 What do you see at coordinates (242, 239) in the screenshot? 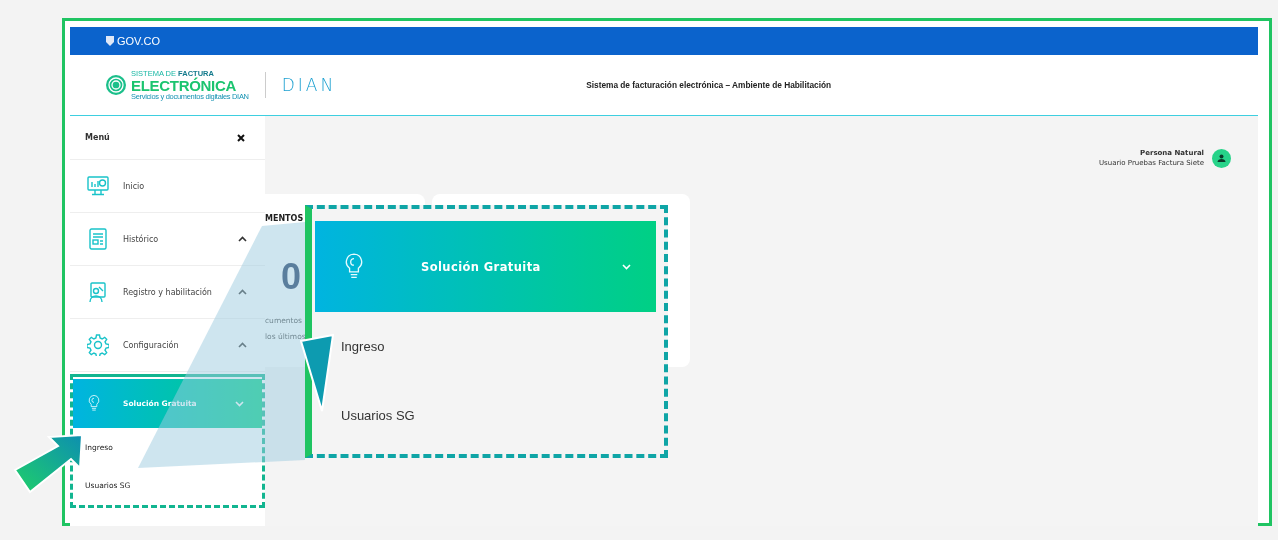
I see `chevron-icon` at bounding box center [242, 239].